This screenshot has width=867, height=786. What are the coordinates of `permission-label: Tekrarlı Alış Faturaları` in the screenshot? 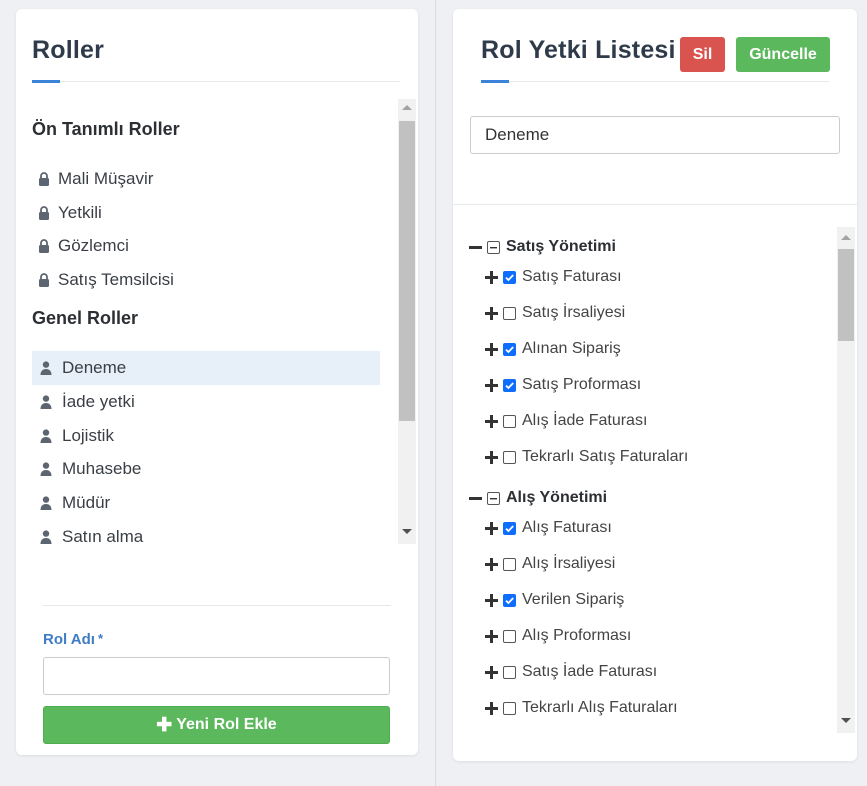 It's located at (600, 707).